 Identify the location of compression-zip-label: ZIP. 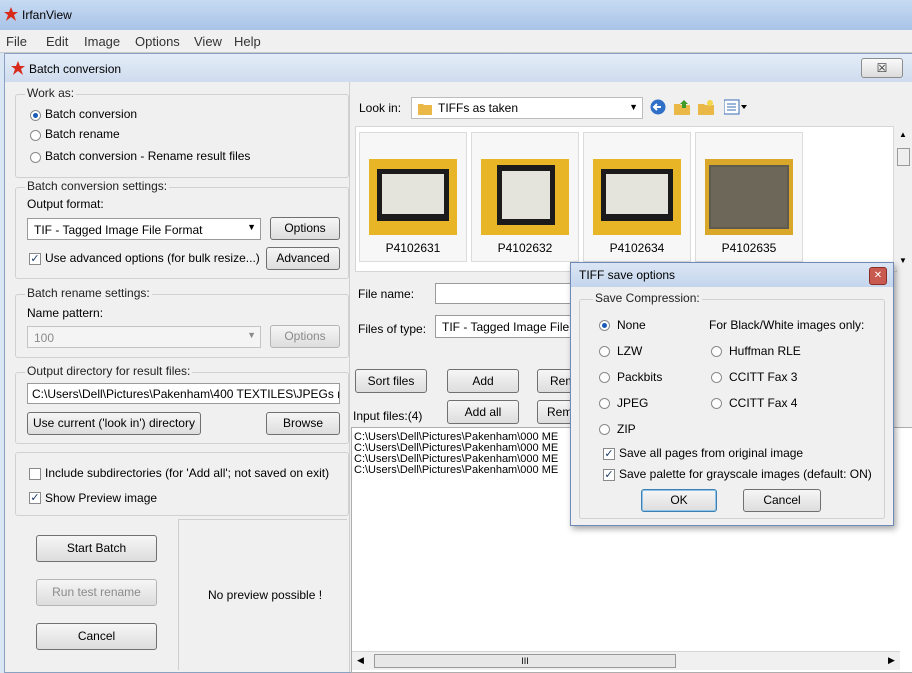
(626, 429).